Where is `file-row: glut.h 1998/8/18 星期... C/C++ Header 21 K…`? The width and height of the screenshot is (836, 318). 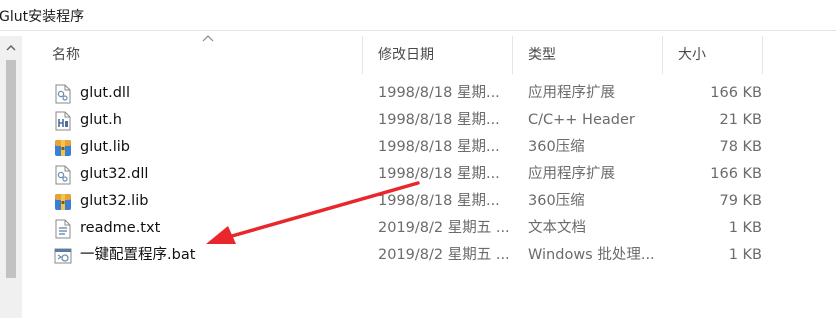 file-row: glut.h 1998/8/18 星期... C/C++ Header 21 K… is located at coordinates (436, 120).